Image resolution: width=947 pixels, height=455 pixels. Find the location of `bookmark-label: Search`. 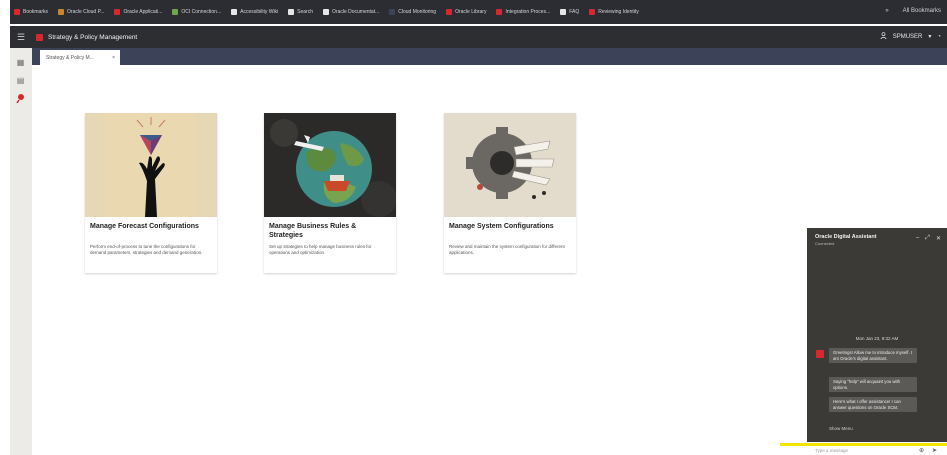

bookmark-label: Search is located at coordinates (305, 12).